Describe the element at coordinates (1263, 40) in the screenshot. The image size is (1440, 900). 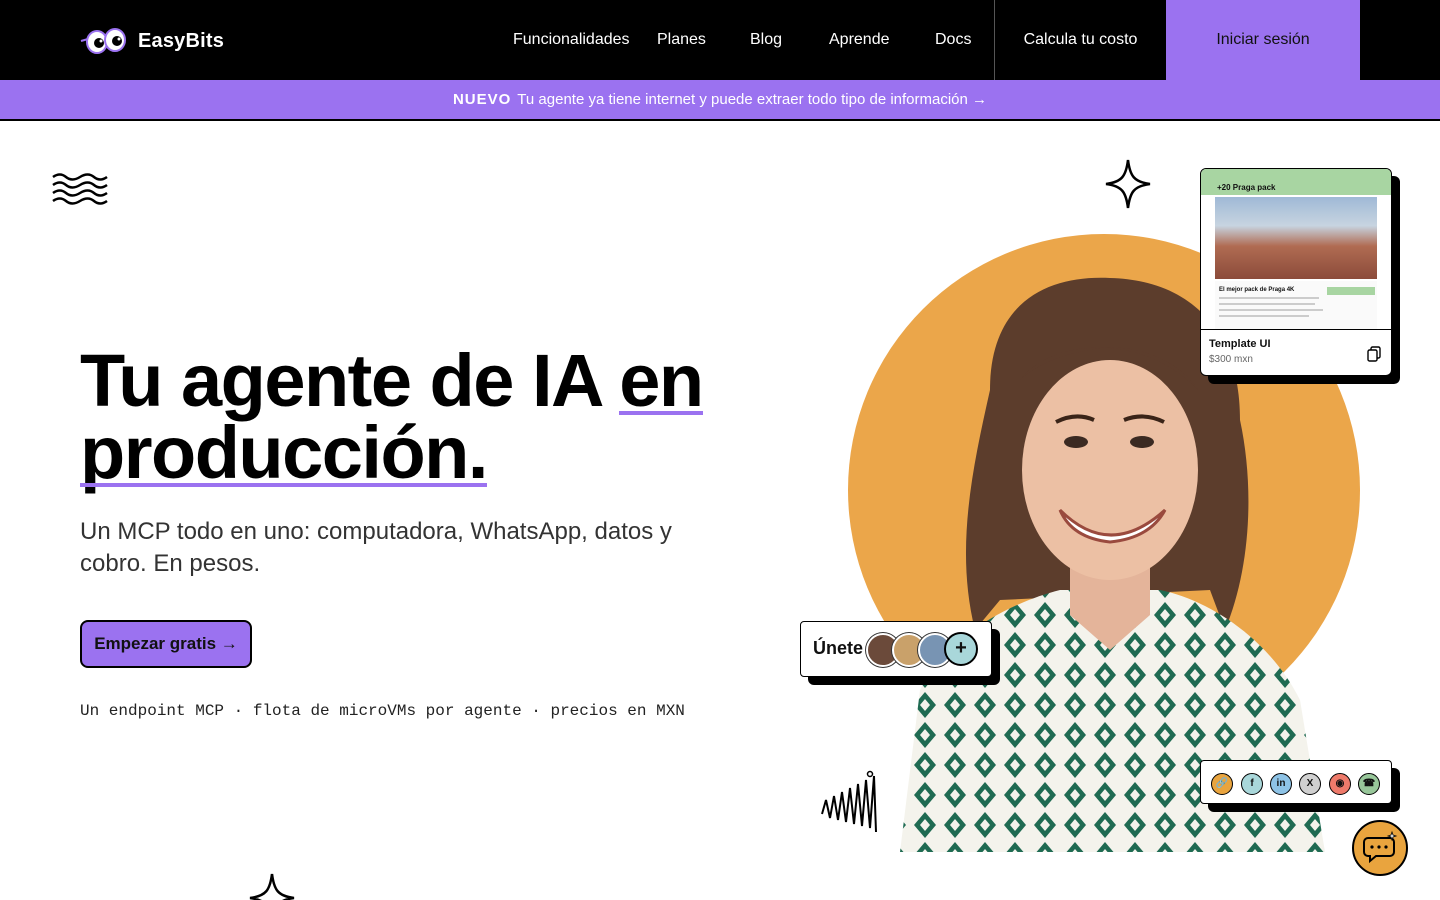
I see `login-button: Iniciar sesión` at that location.